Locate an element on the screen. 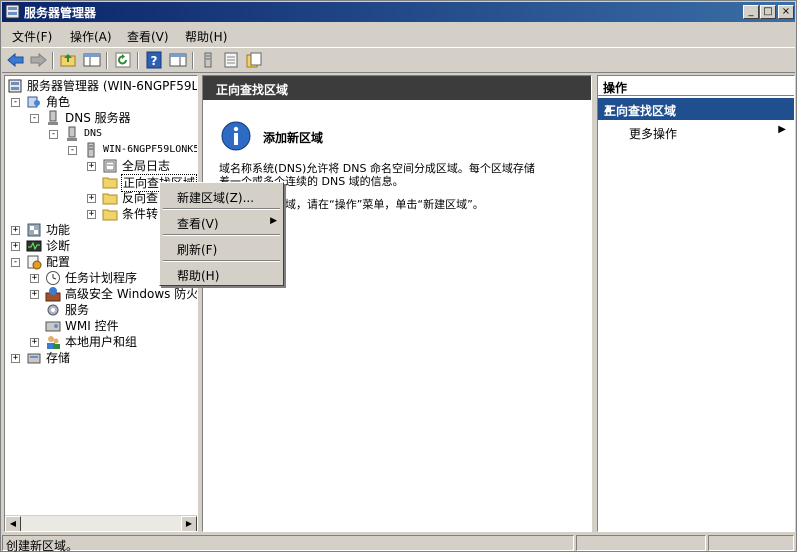 This screenshot has height=552, width=797. tree-label-host: WIN-6NGPF59LONK5 is located at coordinates (150, 149).